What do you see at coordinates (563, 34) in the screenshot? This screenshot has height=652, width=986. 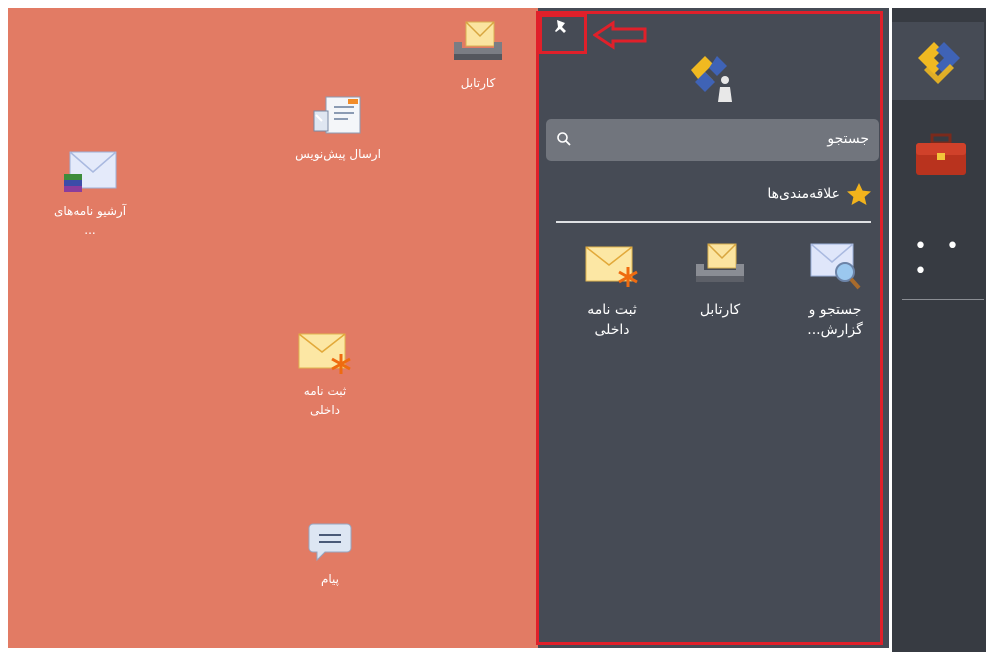 I see `pin-highlight-box` at bounding box center [563, 34].